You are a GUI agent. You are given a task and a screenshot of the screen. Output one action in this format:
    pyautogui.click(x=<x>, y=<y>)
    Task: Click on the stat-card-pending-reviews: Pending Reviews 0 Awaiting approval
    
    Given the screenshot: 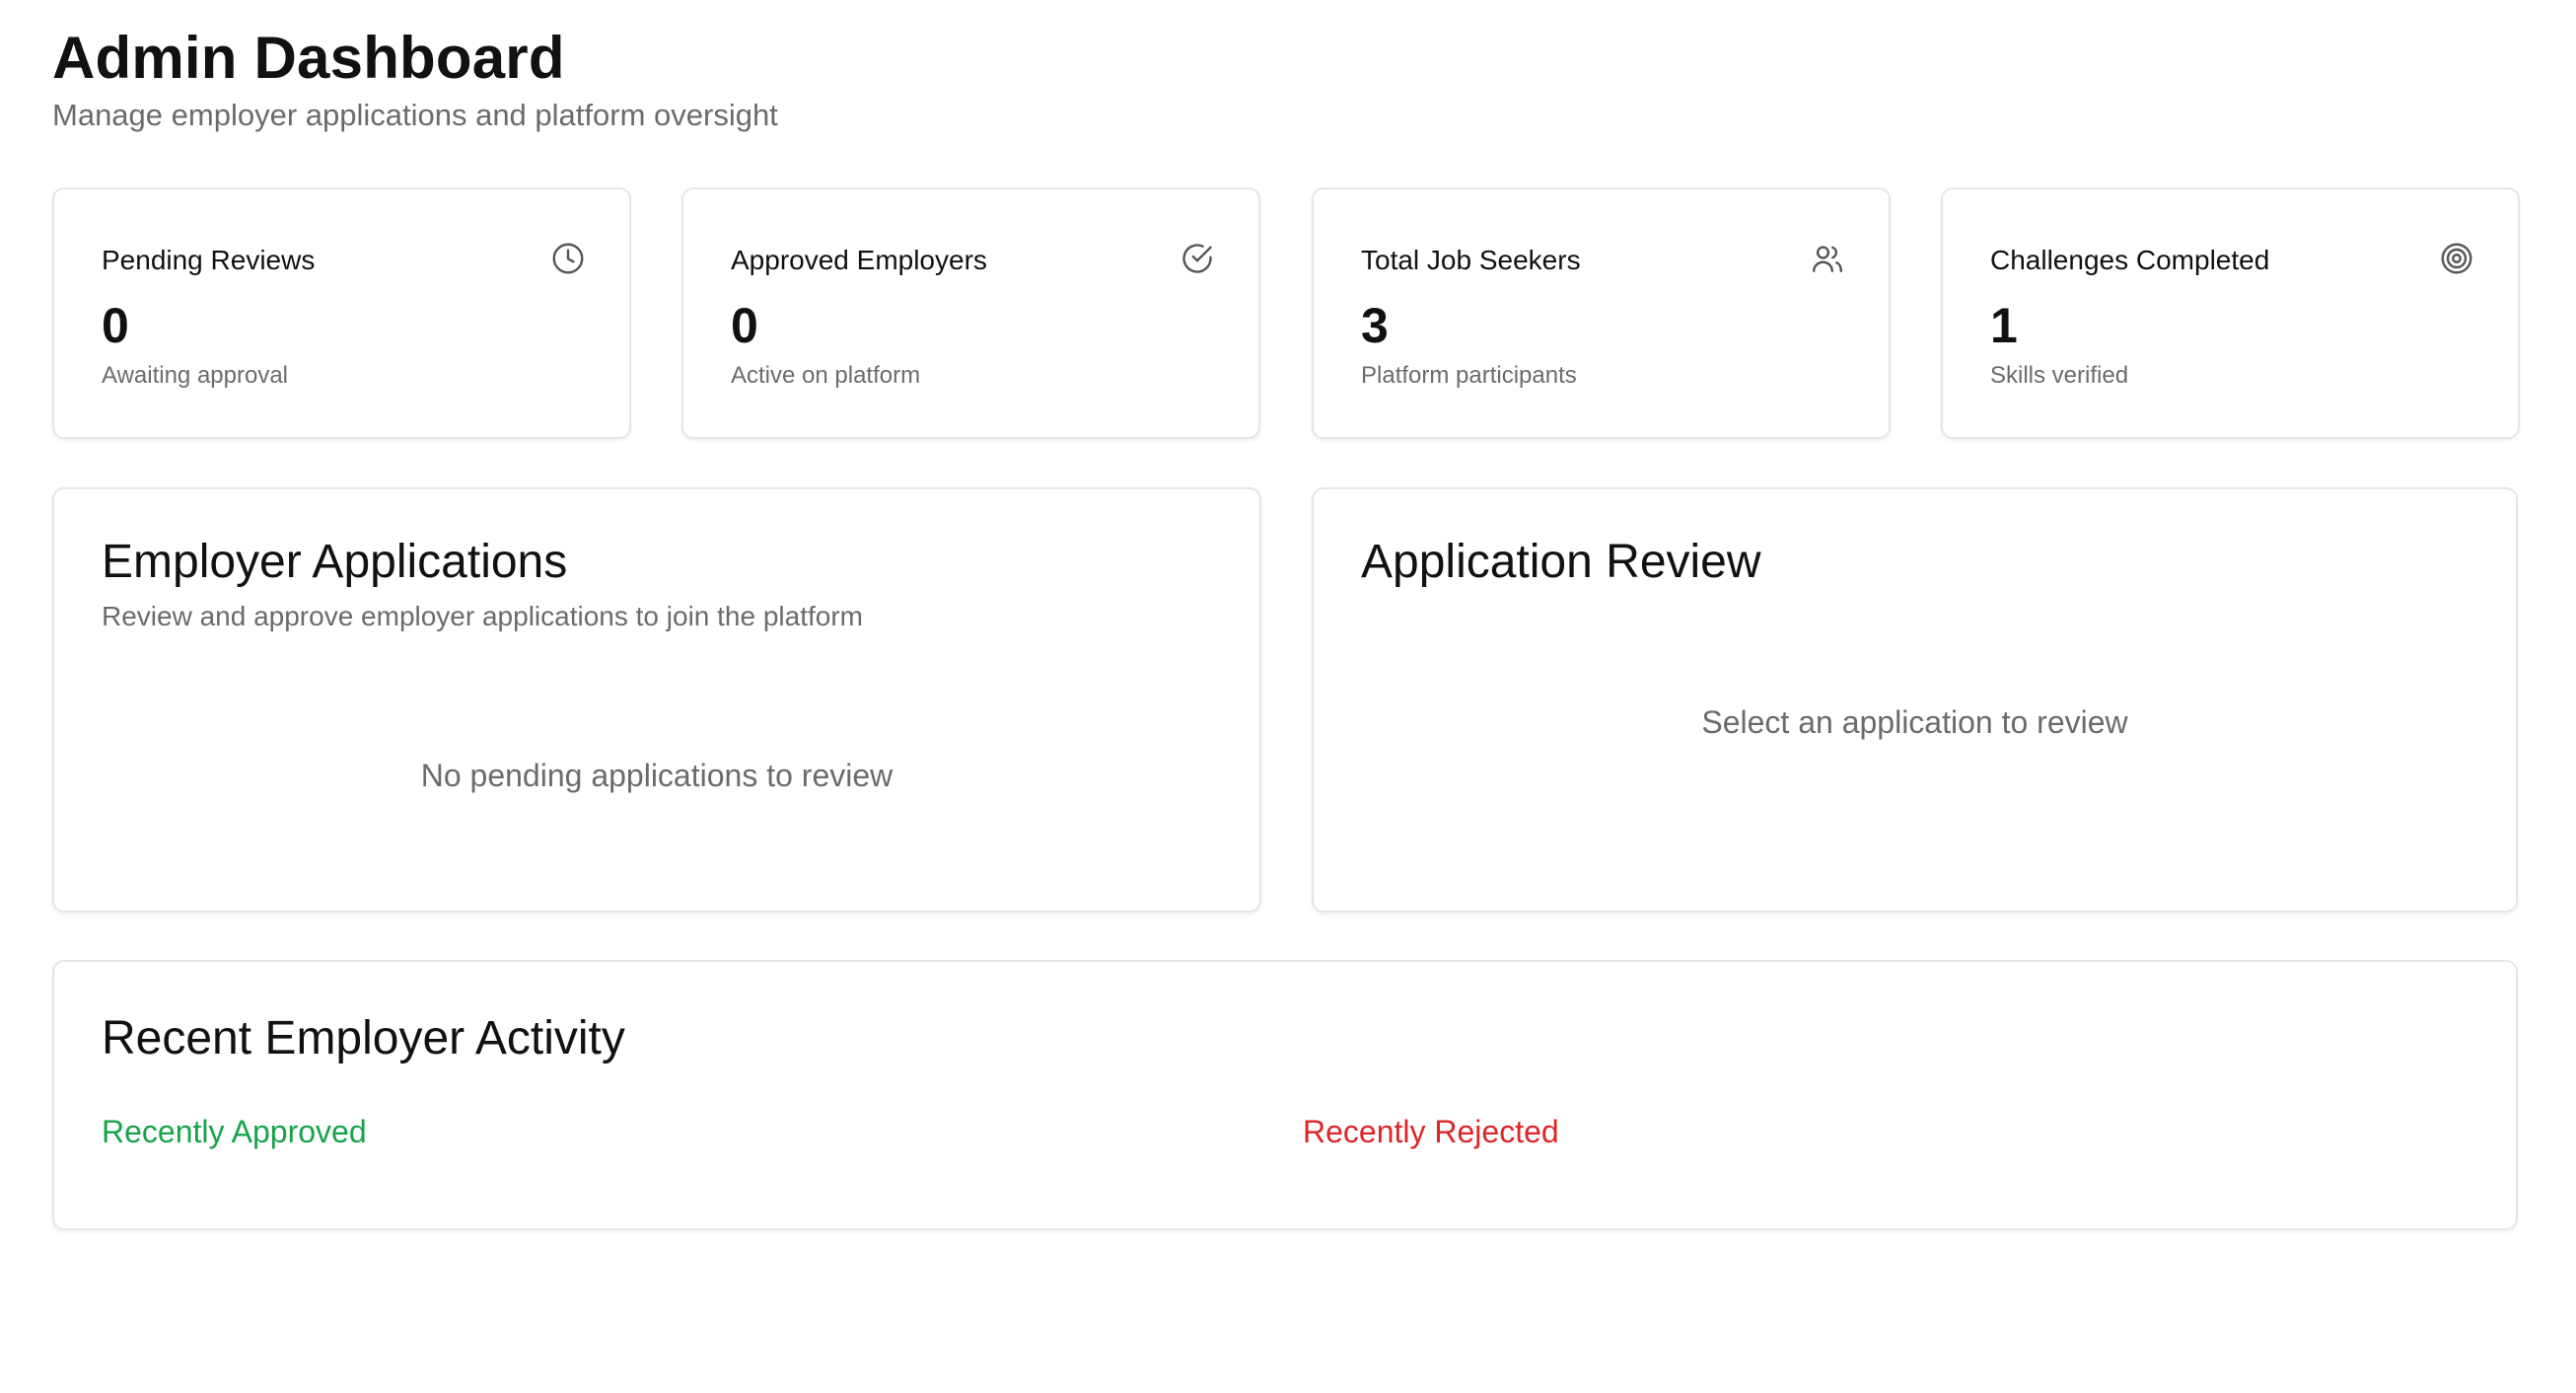 What is the action you would take?
    pyautogui.click(x=341, y=313)
    